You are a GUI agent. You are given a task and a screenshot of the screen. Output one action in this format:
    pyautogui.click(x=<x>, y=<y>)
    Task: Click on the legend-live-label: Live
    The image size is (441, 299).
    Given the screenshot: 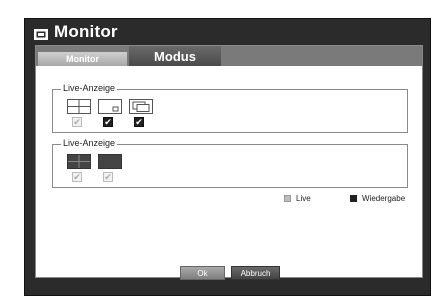 What is the action you would take?
    pyautogui.click(x=303, y=198)
    